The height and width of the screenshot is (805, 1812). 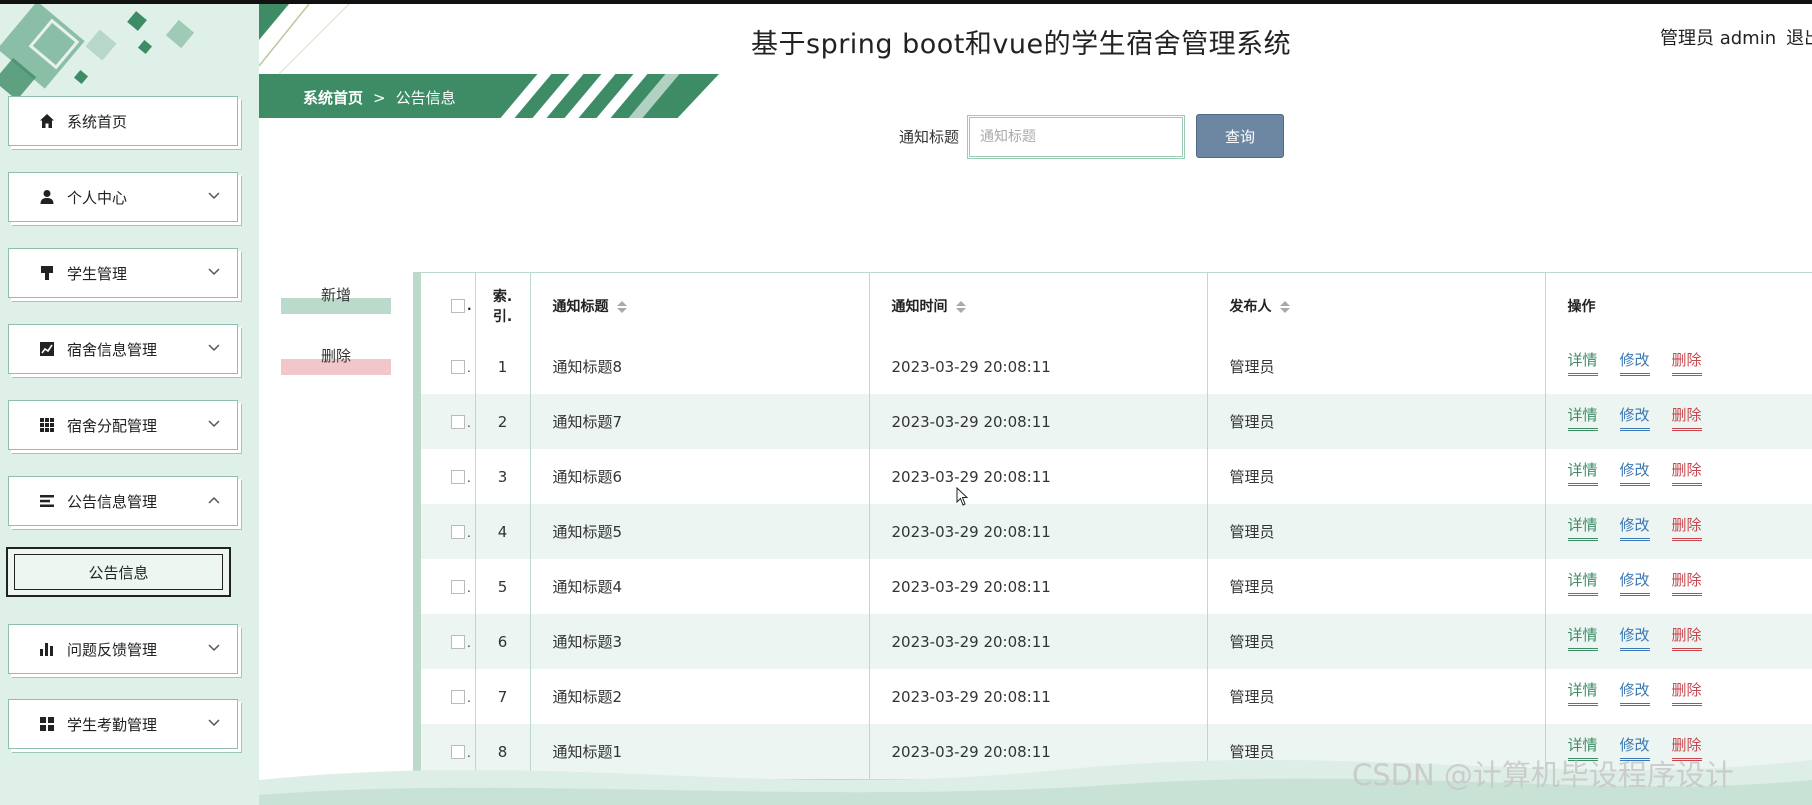 What do you see at coordinates (118, 572) in the screenshot?
I see `sidebar-subitem-notice-info: 公告信息` at bounding box center [118, 572].